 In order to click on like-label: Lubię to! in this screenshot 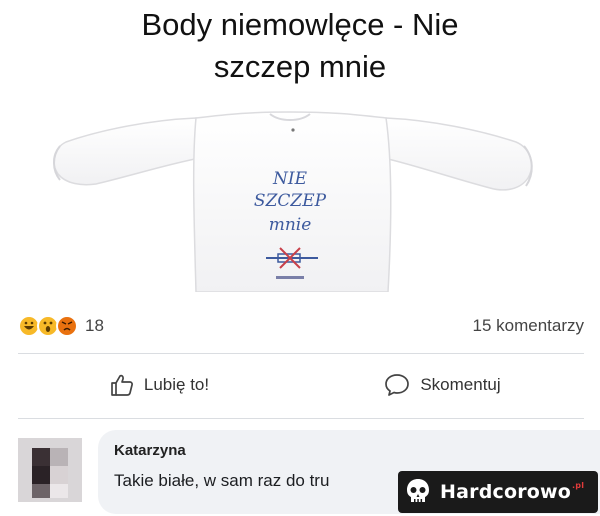, I will do `click(176, 384)`.